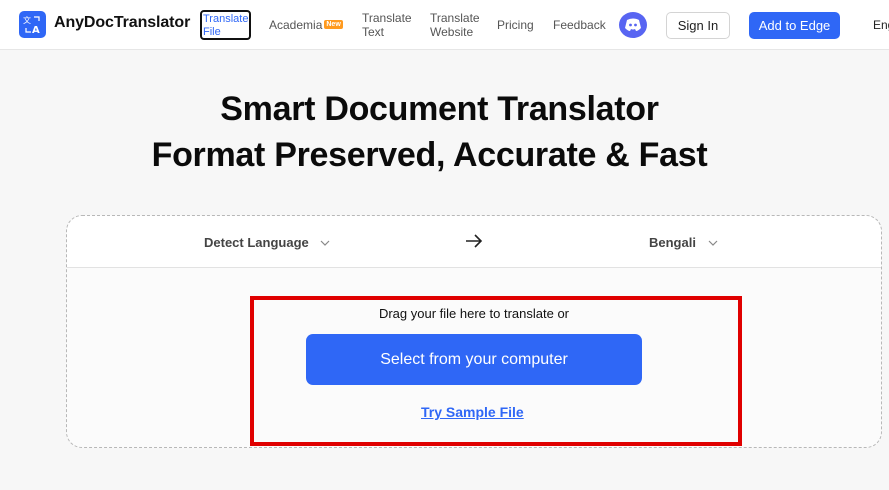 This screenshot has width=889, height=490. I want to click on nav-translate-file-label: Translate File, so click(226, 25).